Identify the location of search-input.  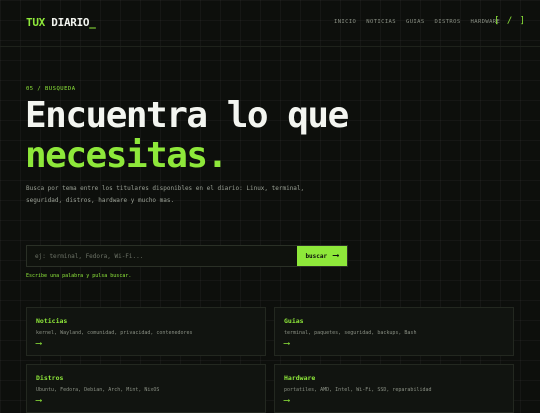
(158, 256).